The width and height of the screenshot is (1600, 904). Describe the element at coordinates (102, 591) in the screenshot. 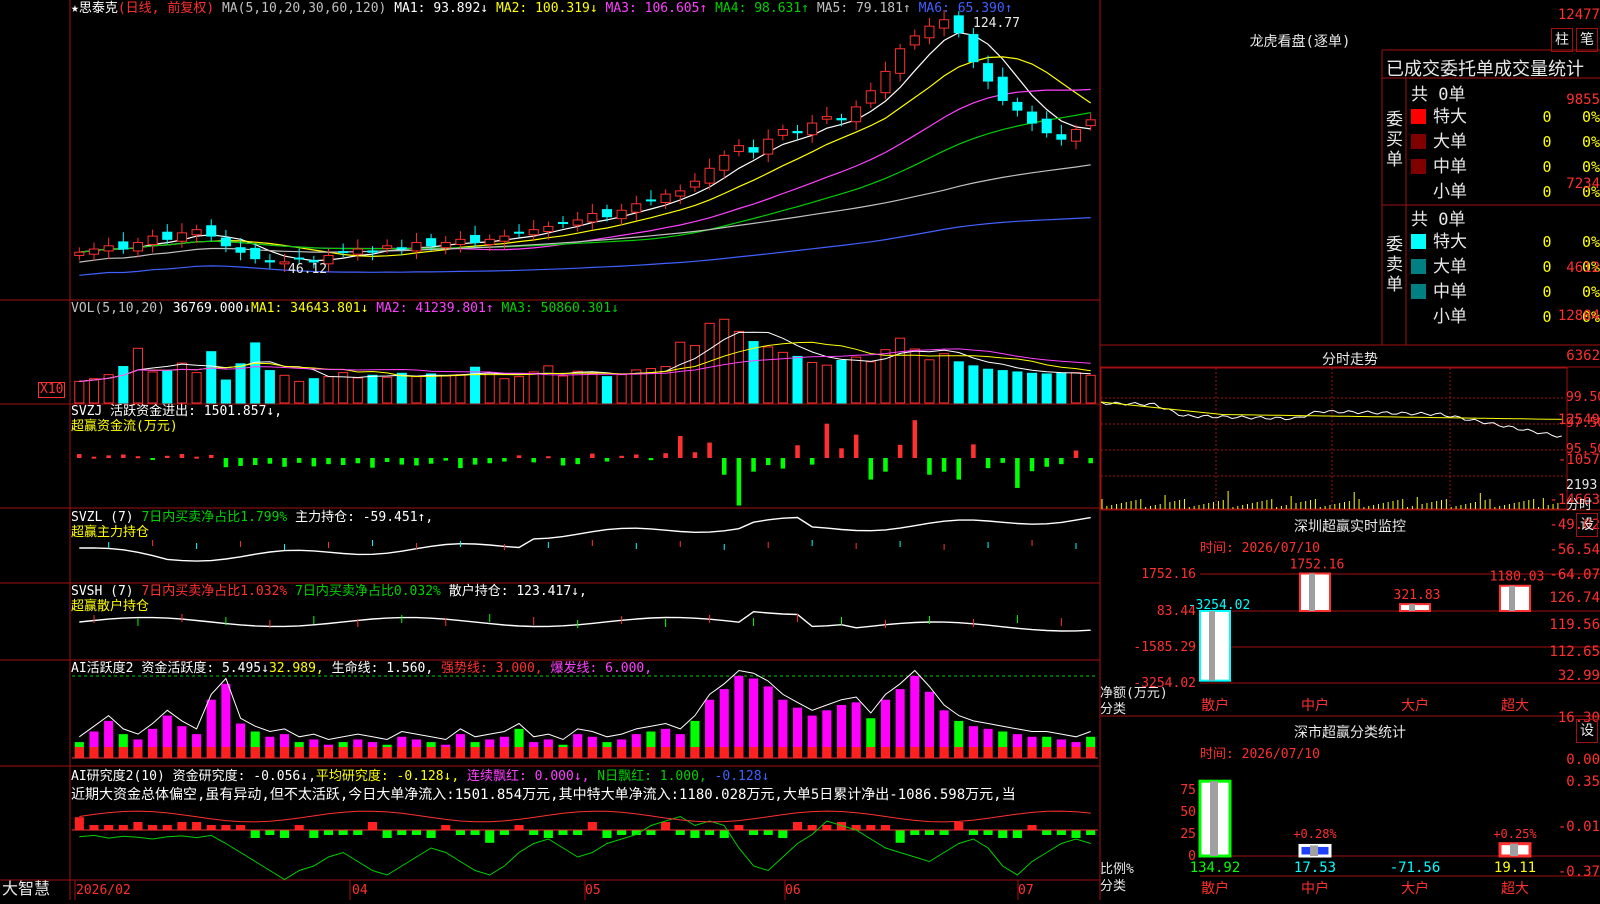

I see `svsh-label: SVSH (7)` at that location.